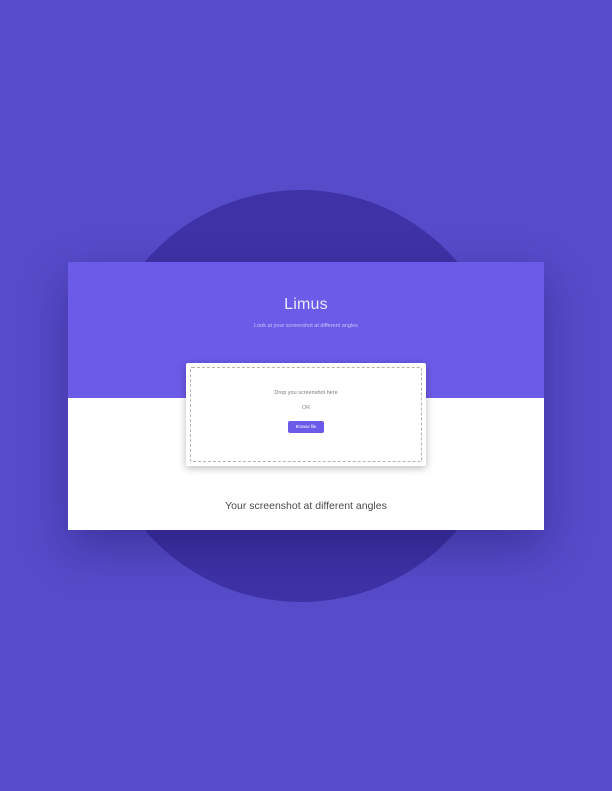 The width and height of the screenshot is (612, 791). I want to click on browse-file-button: Browse file, so click(306, 427).